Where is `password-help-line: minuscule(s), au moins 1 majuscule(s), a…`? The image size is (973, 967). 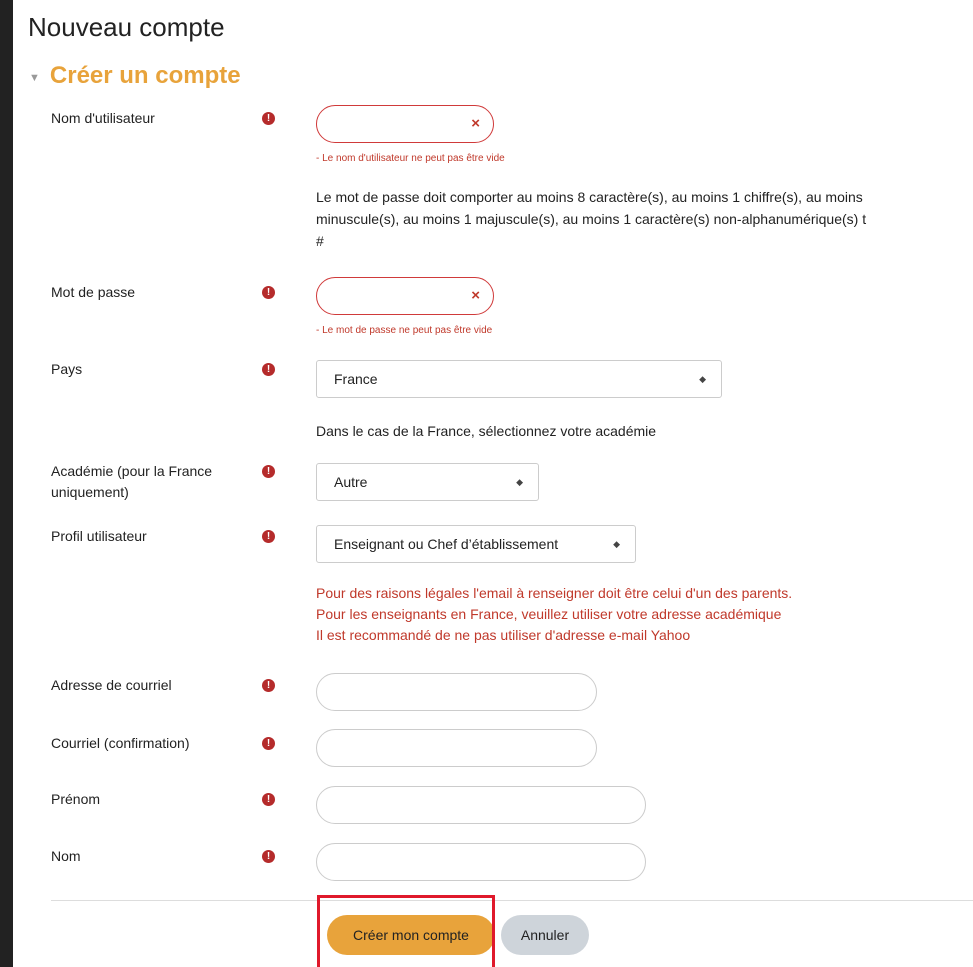 password-help-line: minuscule(s), au moins 1 majuscule(s), a… is located at coordinates (591, 219).